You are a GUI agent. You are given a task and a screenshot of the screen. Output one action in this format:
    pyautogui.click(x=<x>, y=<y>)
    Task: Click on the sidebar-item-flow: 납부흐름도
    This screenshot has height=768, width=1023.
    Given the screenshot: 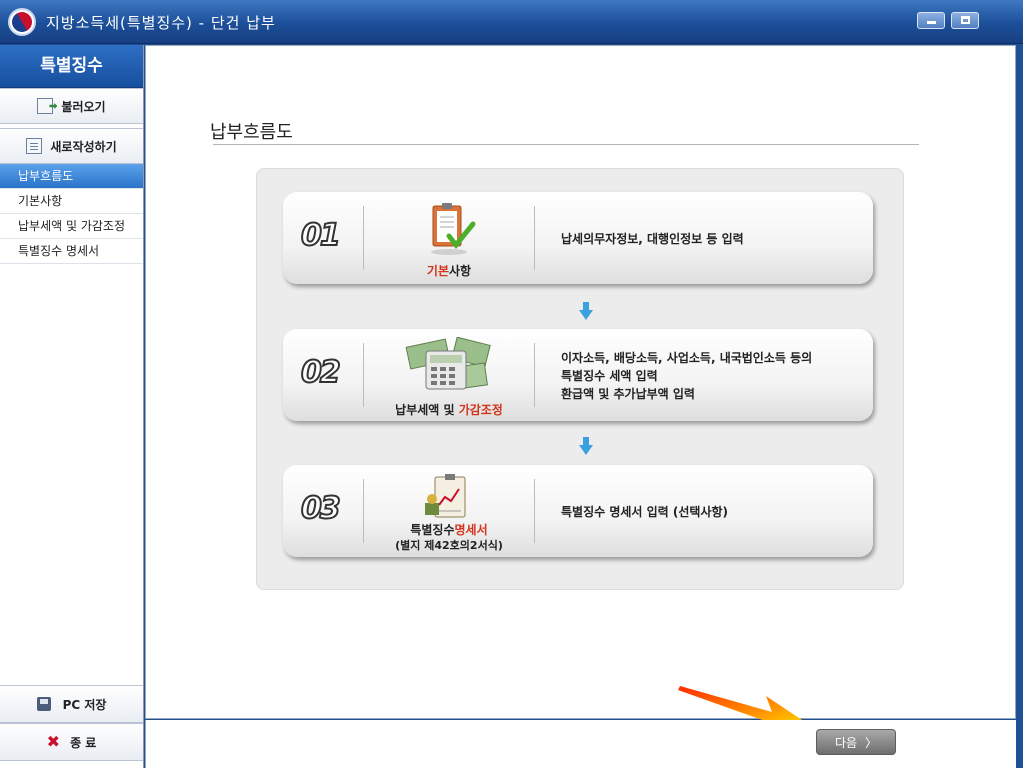 What is the action you would take?
    pyautogui.click(x=71, y=176)
    